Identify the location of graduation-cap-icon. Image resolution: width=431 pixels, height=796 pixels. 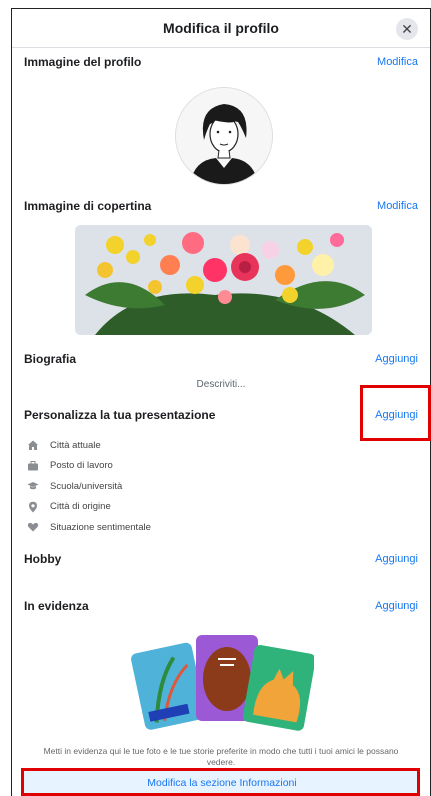
(33, 486).